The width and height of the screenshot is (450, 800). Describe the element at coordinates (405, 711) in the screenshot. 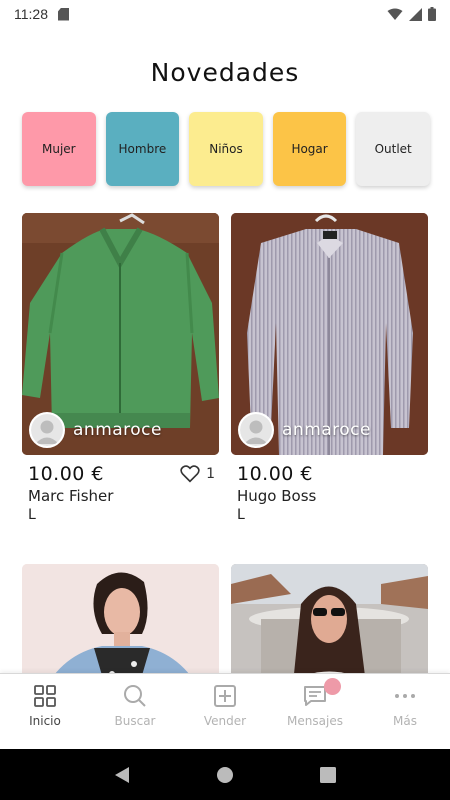

I see `nav-mas: Más` at that location.